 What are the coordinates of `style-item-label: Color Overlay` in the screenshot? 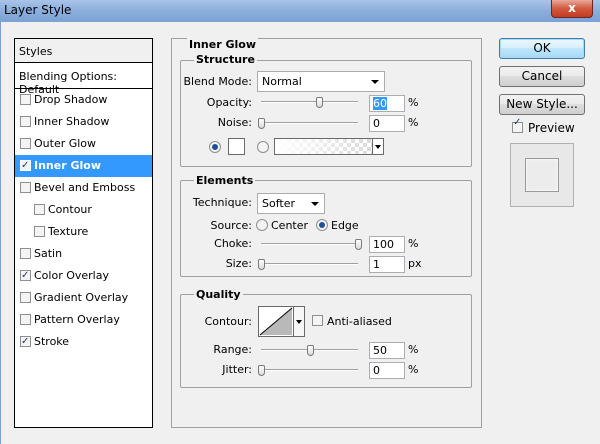 It's located at (71, 275).